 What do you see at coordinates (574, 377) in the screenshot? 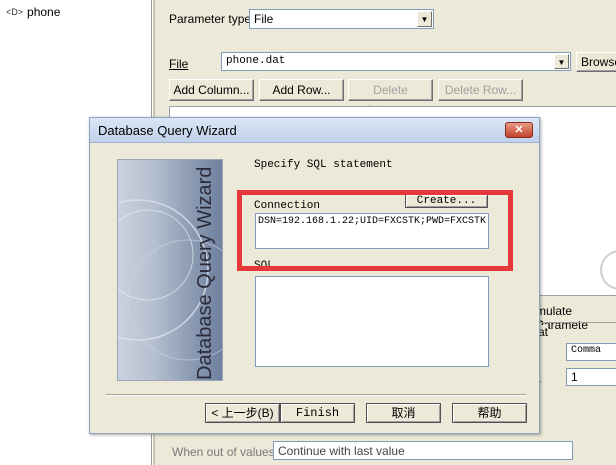
I see `first-row-value: 1` at bounding box center [574, 377].